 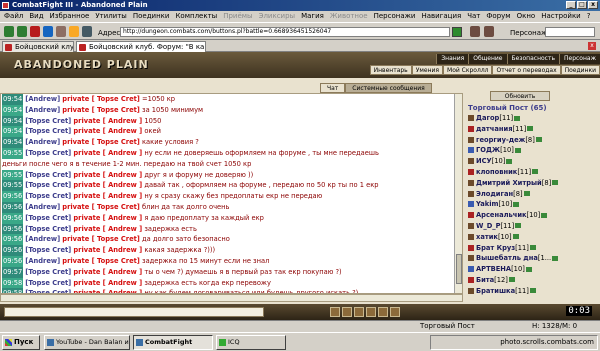 I want to click on menu-item: Навигация, so click(x=441, y=16).